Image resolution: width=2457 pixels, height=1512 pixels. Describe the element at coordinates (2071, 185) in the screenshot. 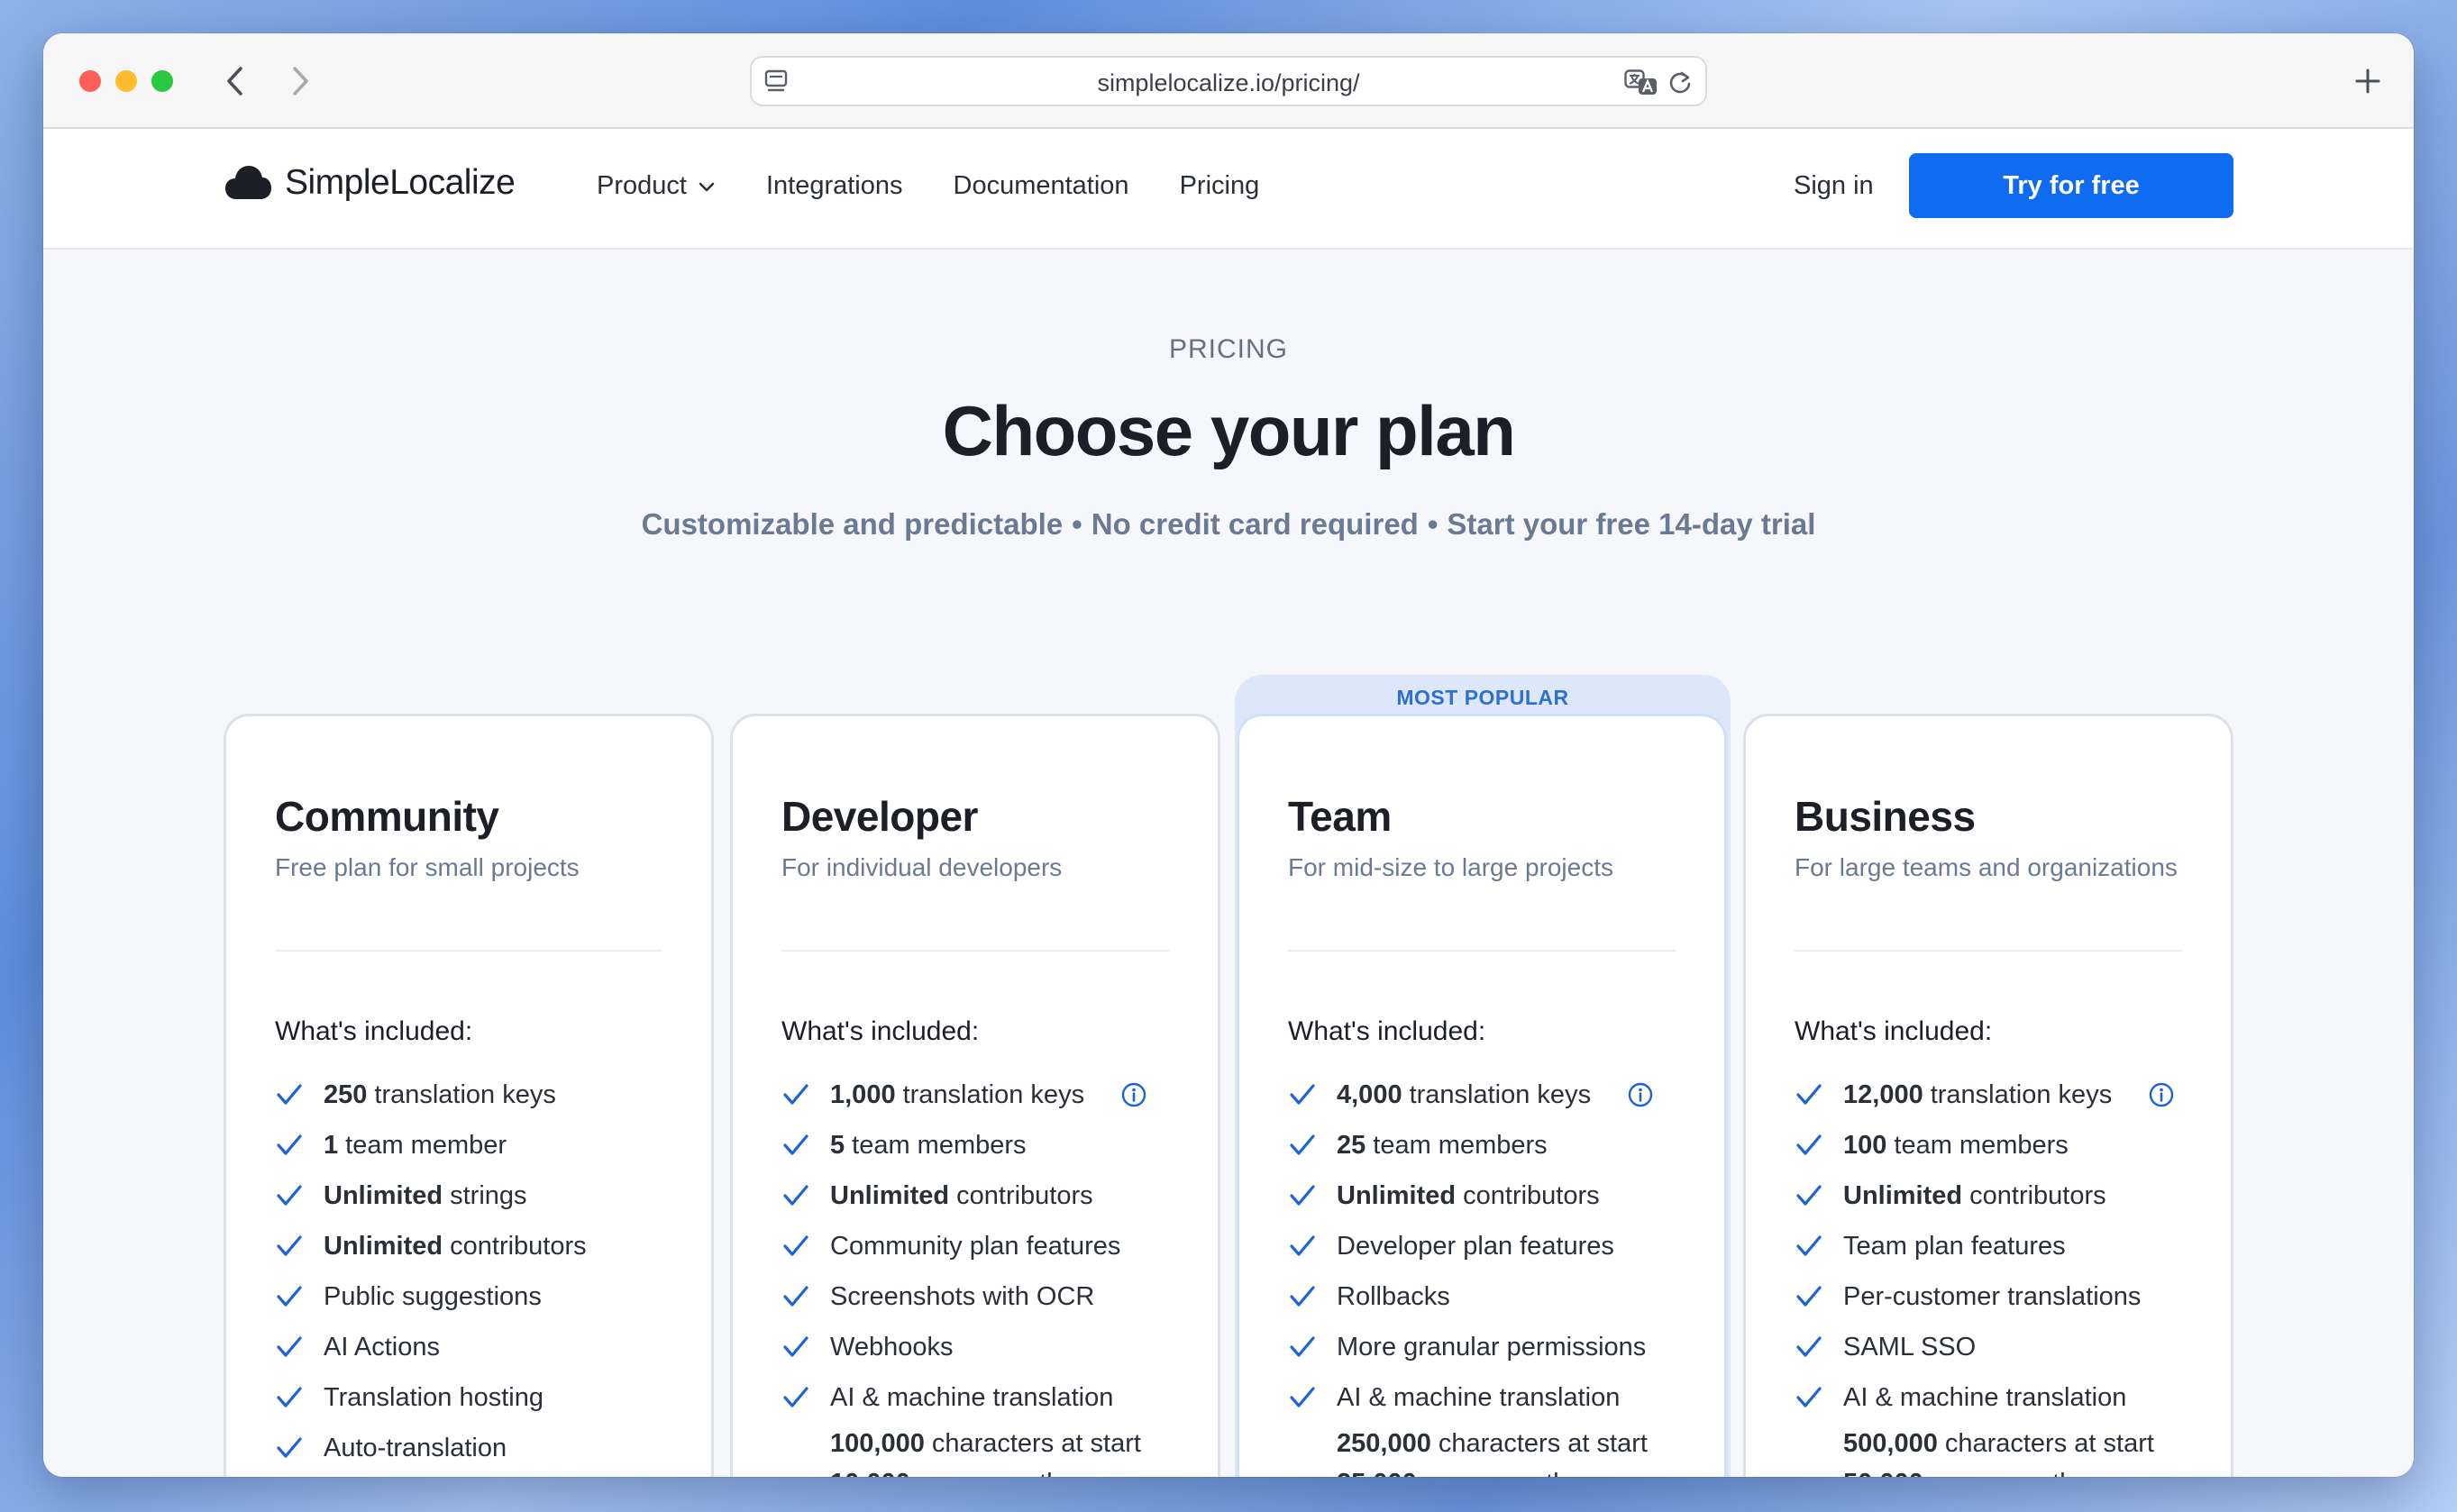

I see `try-for-free-button: Try for free` at that location.